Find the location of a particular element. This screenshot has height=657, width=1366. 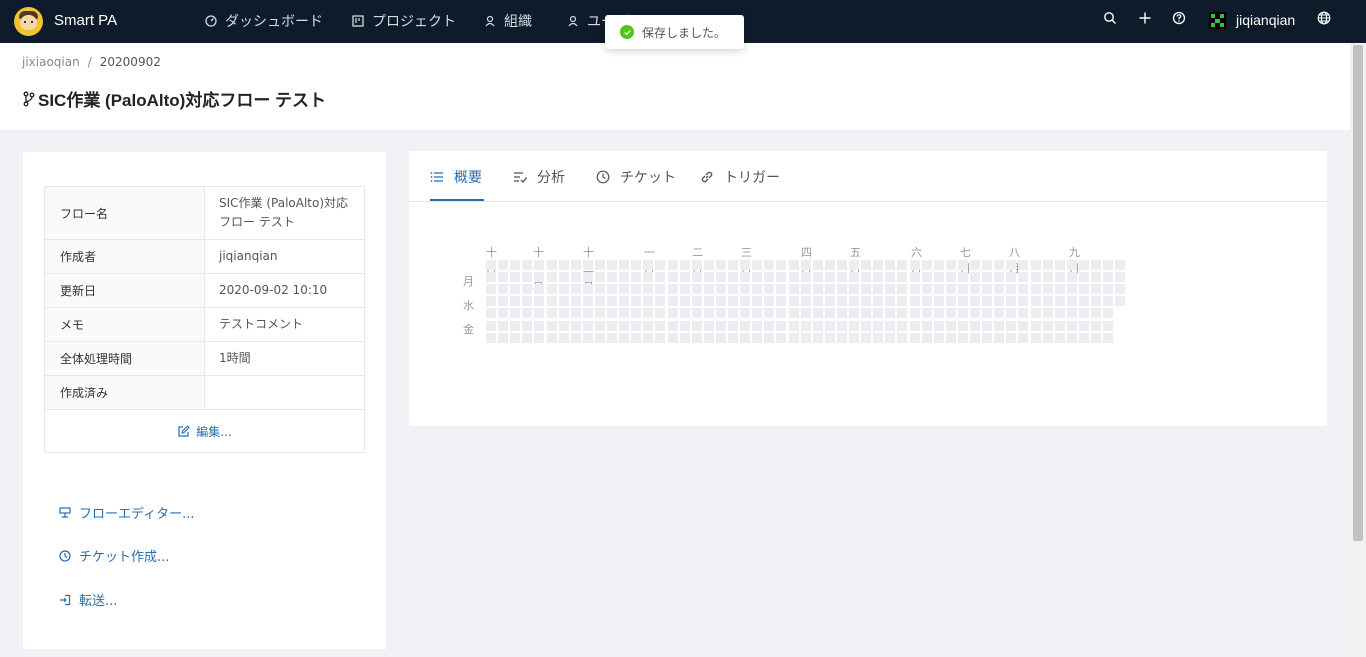

help-button is located at coordinates (1179, 18).